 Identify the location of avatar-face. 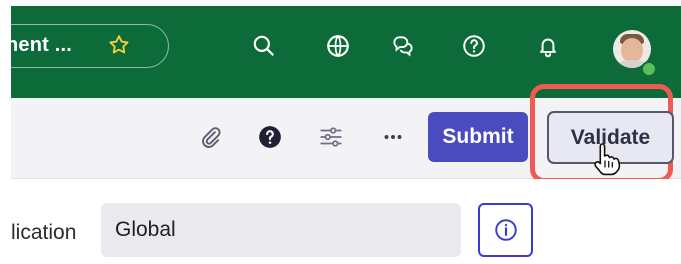
(632, 50).